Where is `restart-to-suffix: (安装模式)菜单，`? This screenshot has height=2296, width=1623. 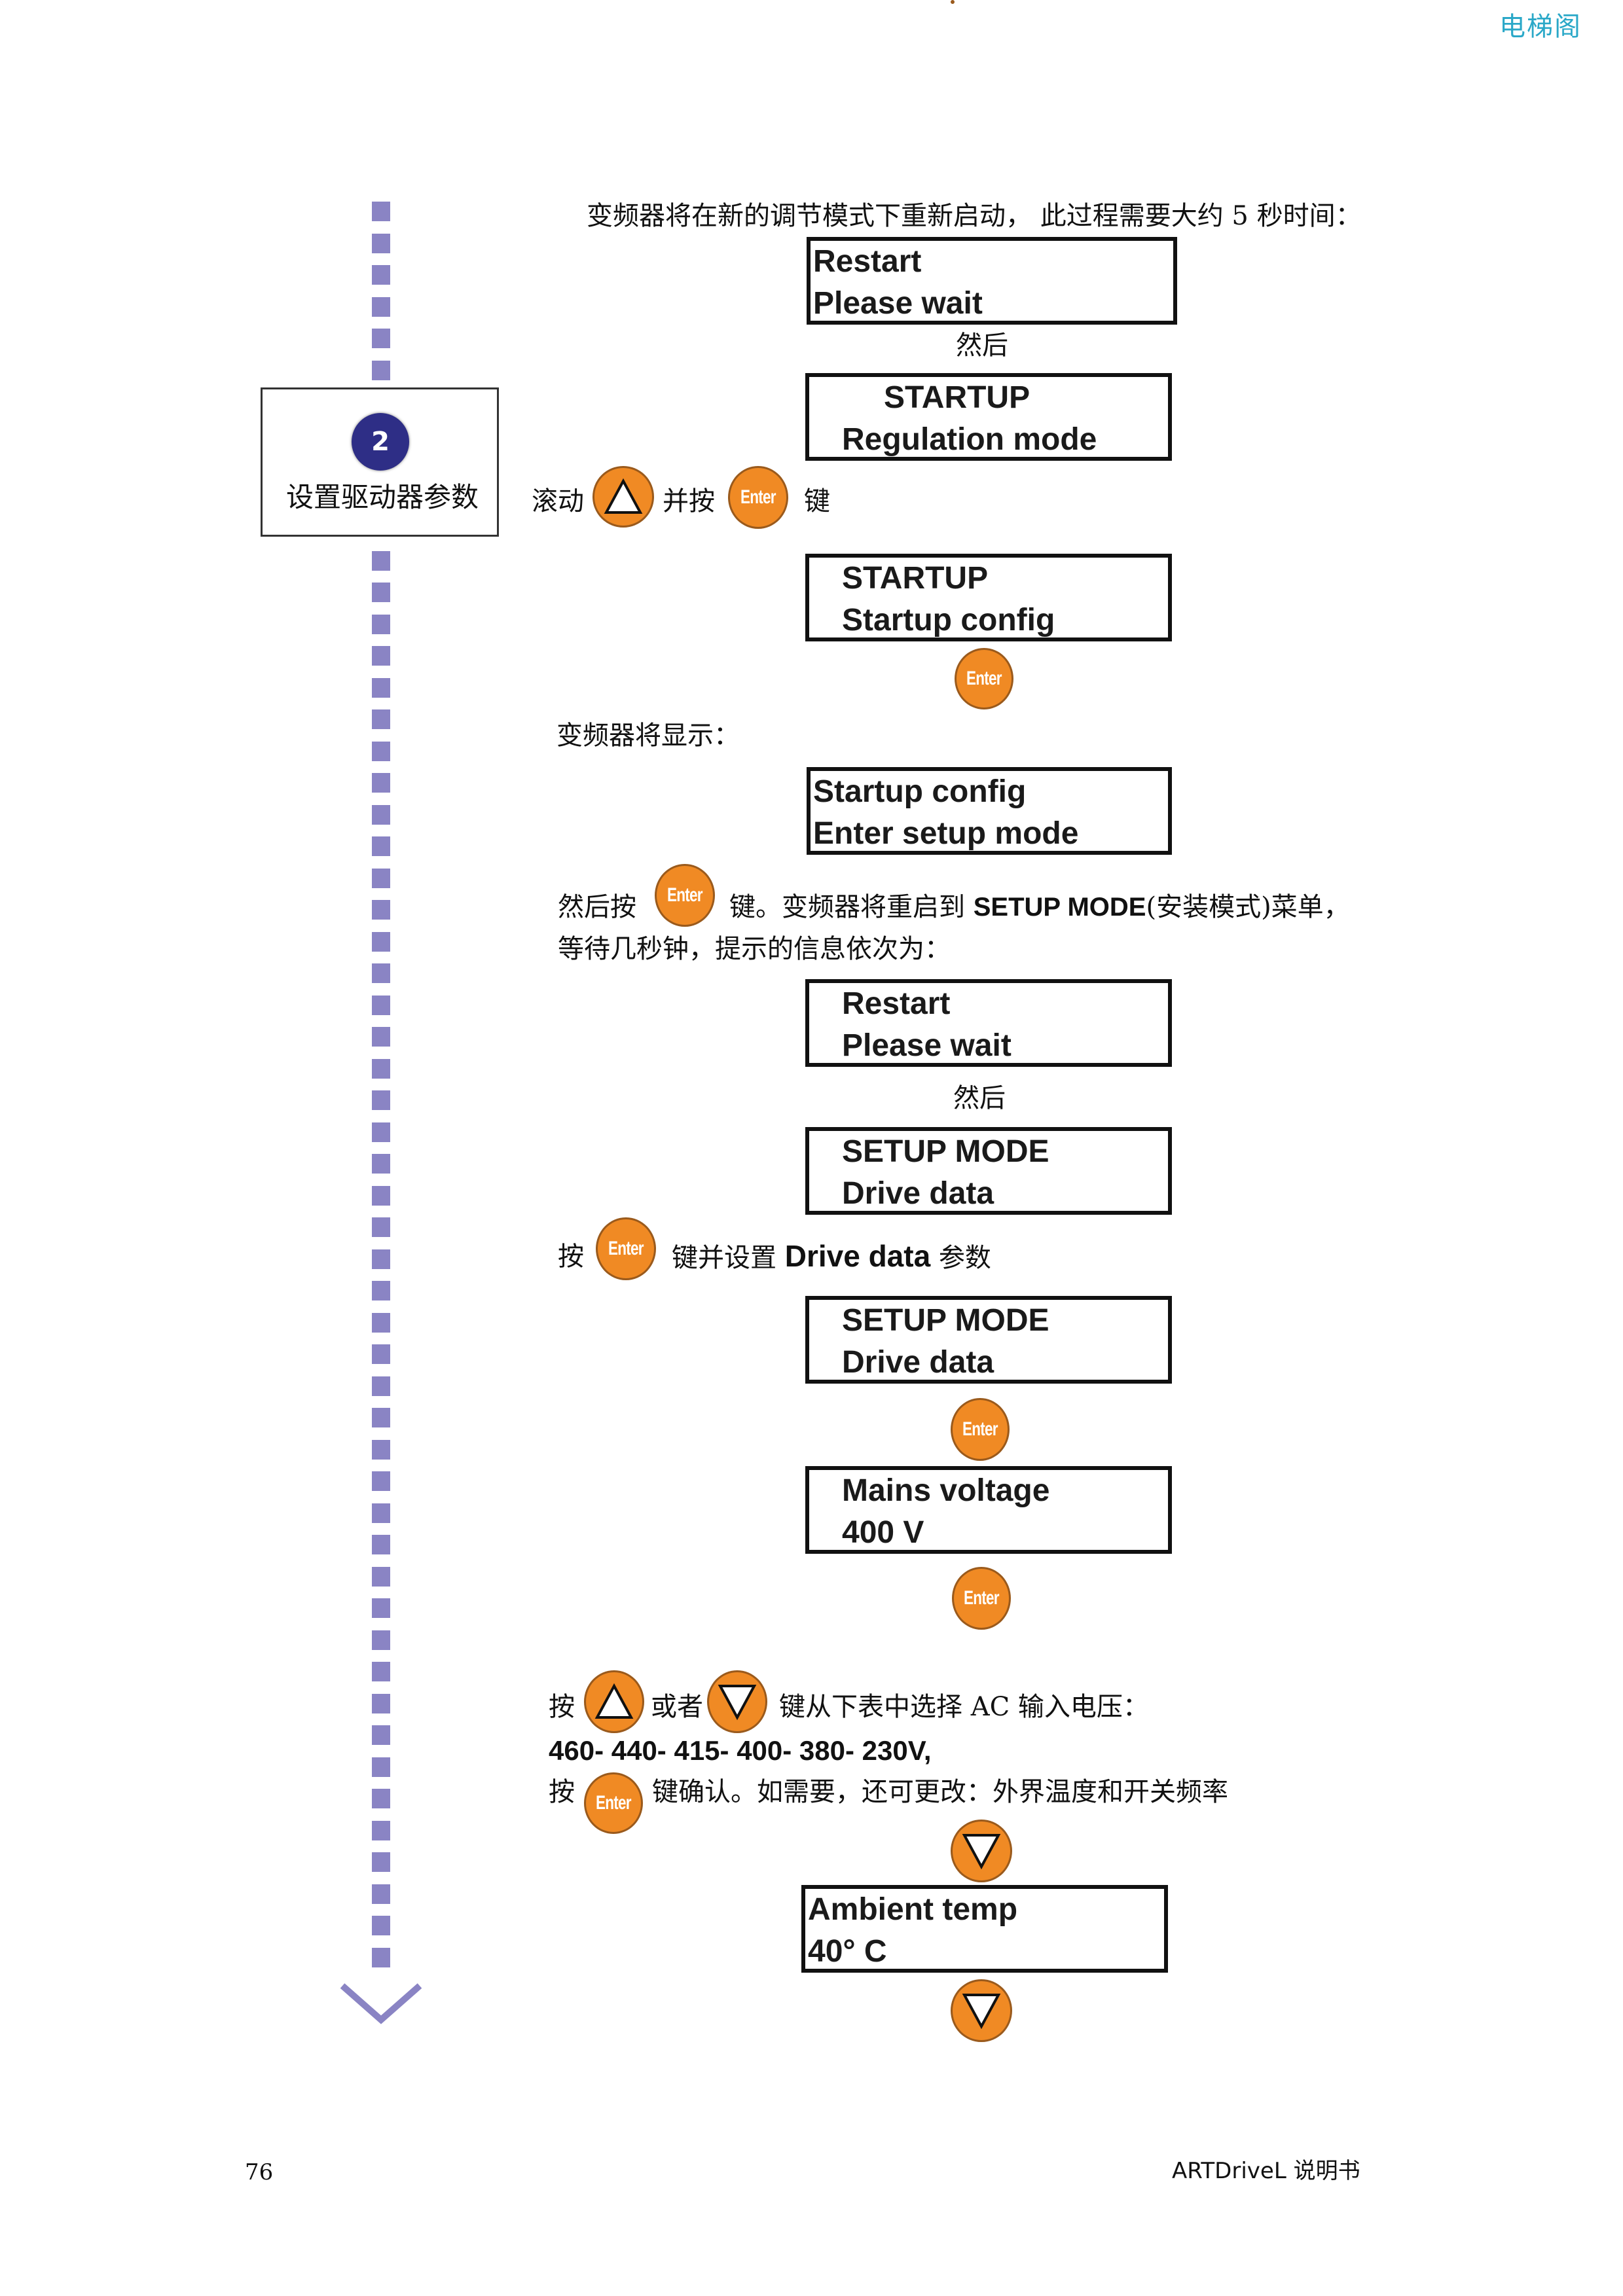
restart-to-suffix: (安装模式)菜单， is located at coordinates (1248, 907).